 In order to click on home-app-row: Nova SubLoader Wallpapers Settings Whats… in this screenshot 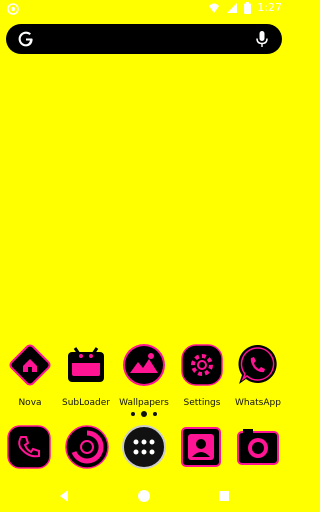, I will do `click(144, 375)`.